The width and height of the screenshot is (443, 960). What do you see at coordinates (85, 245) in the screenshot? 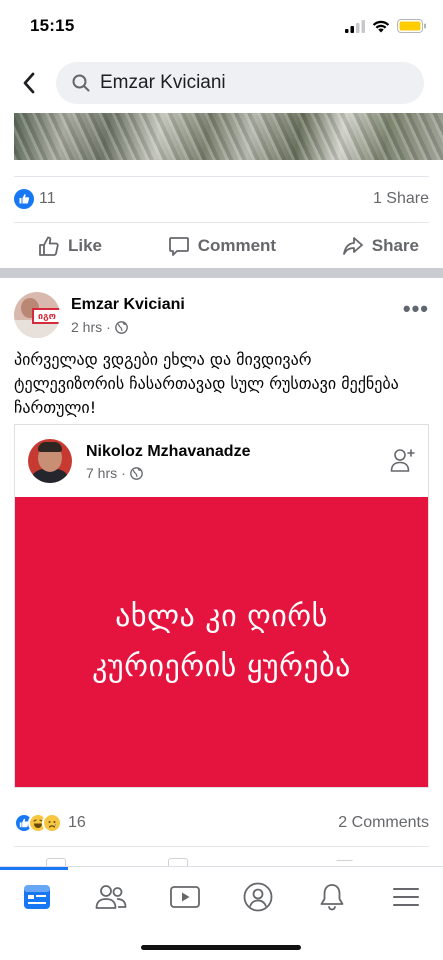
I see `like-label: Like` at bounding box center [85, 245].